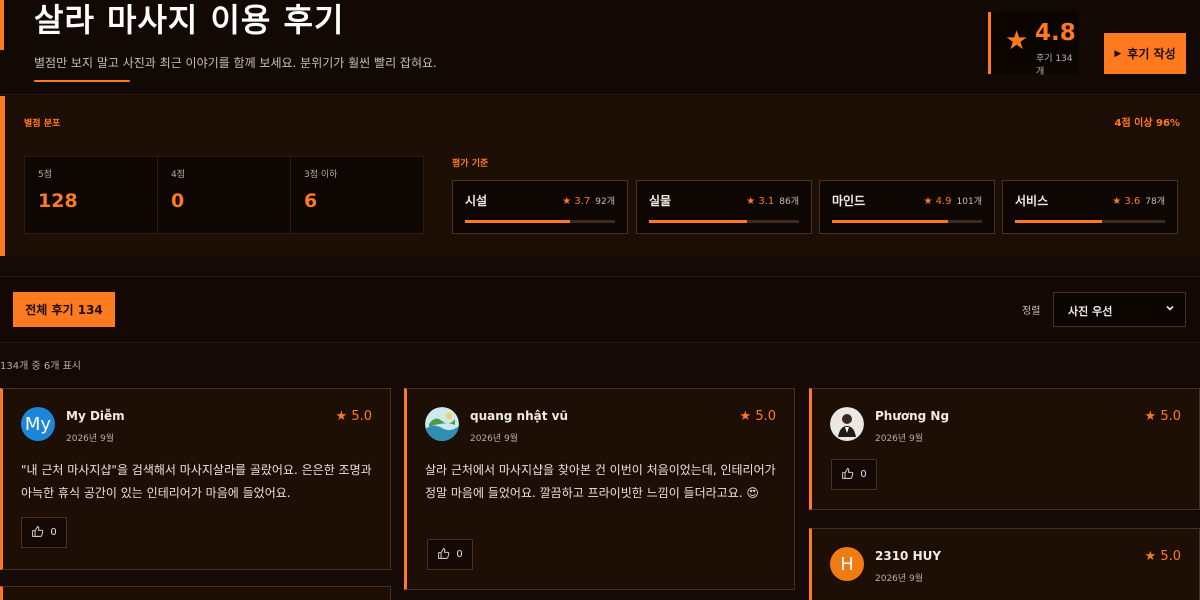 This screenshot has width=1200, height=600. I want to click on criteria-name: 서비스, so click(1032, 201).